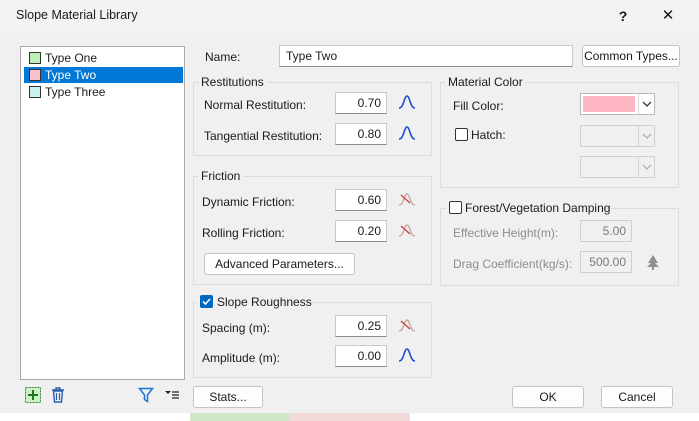 The height and width of the screenshot is (421, 699). What do you see at coordinates (455, 207) in the screenshot?
I see `damping-checkbox` at bounding box center [455, 207].